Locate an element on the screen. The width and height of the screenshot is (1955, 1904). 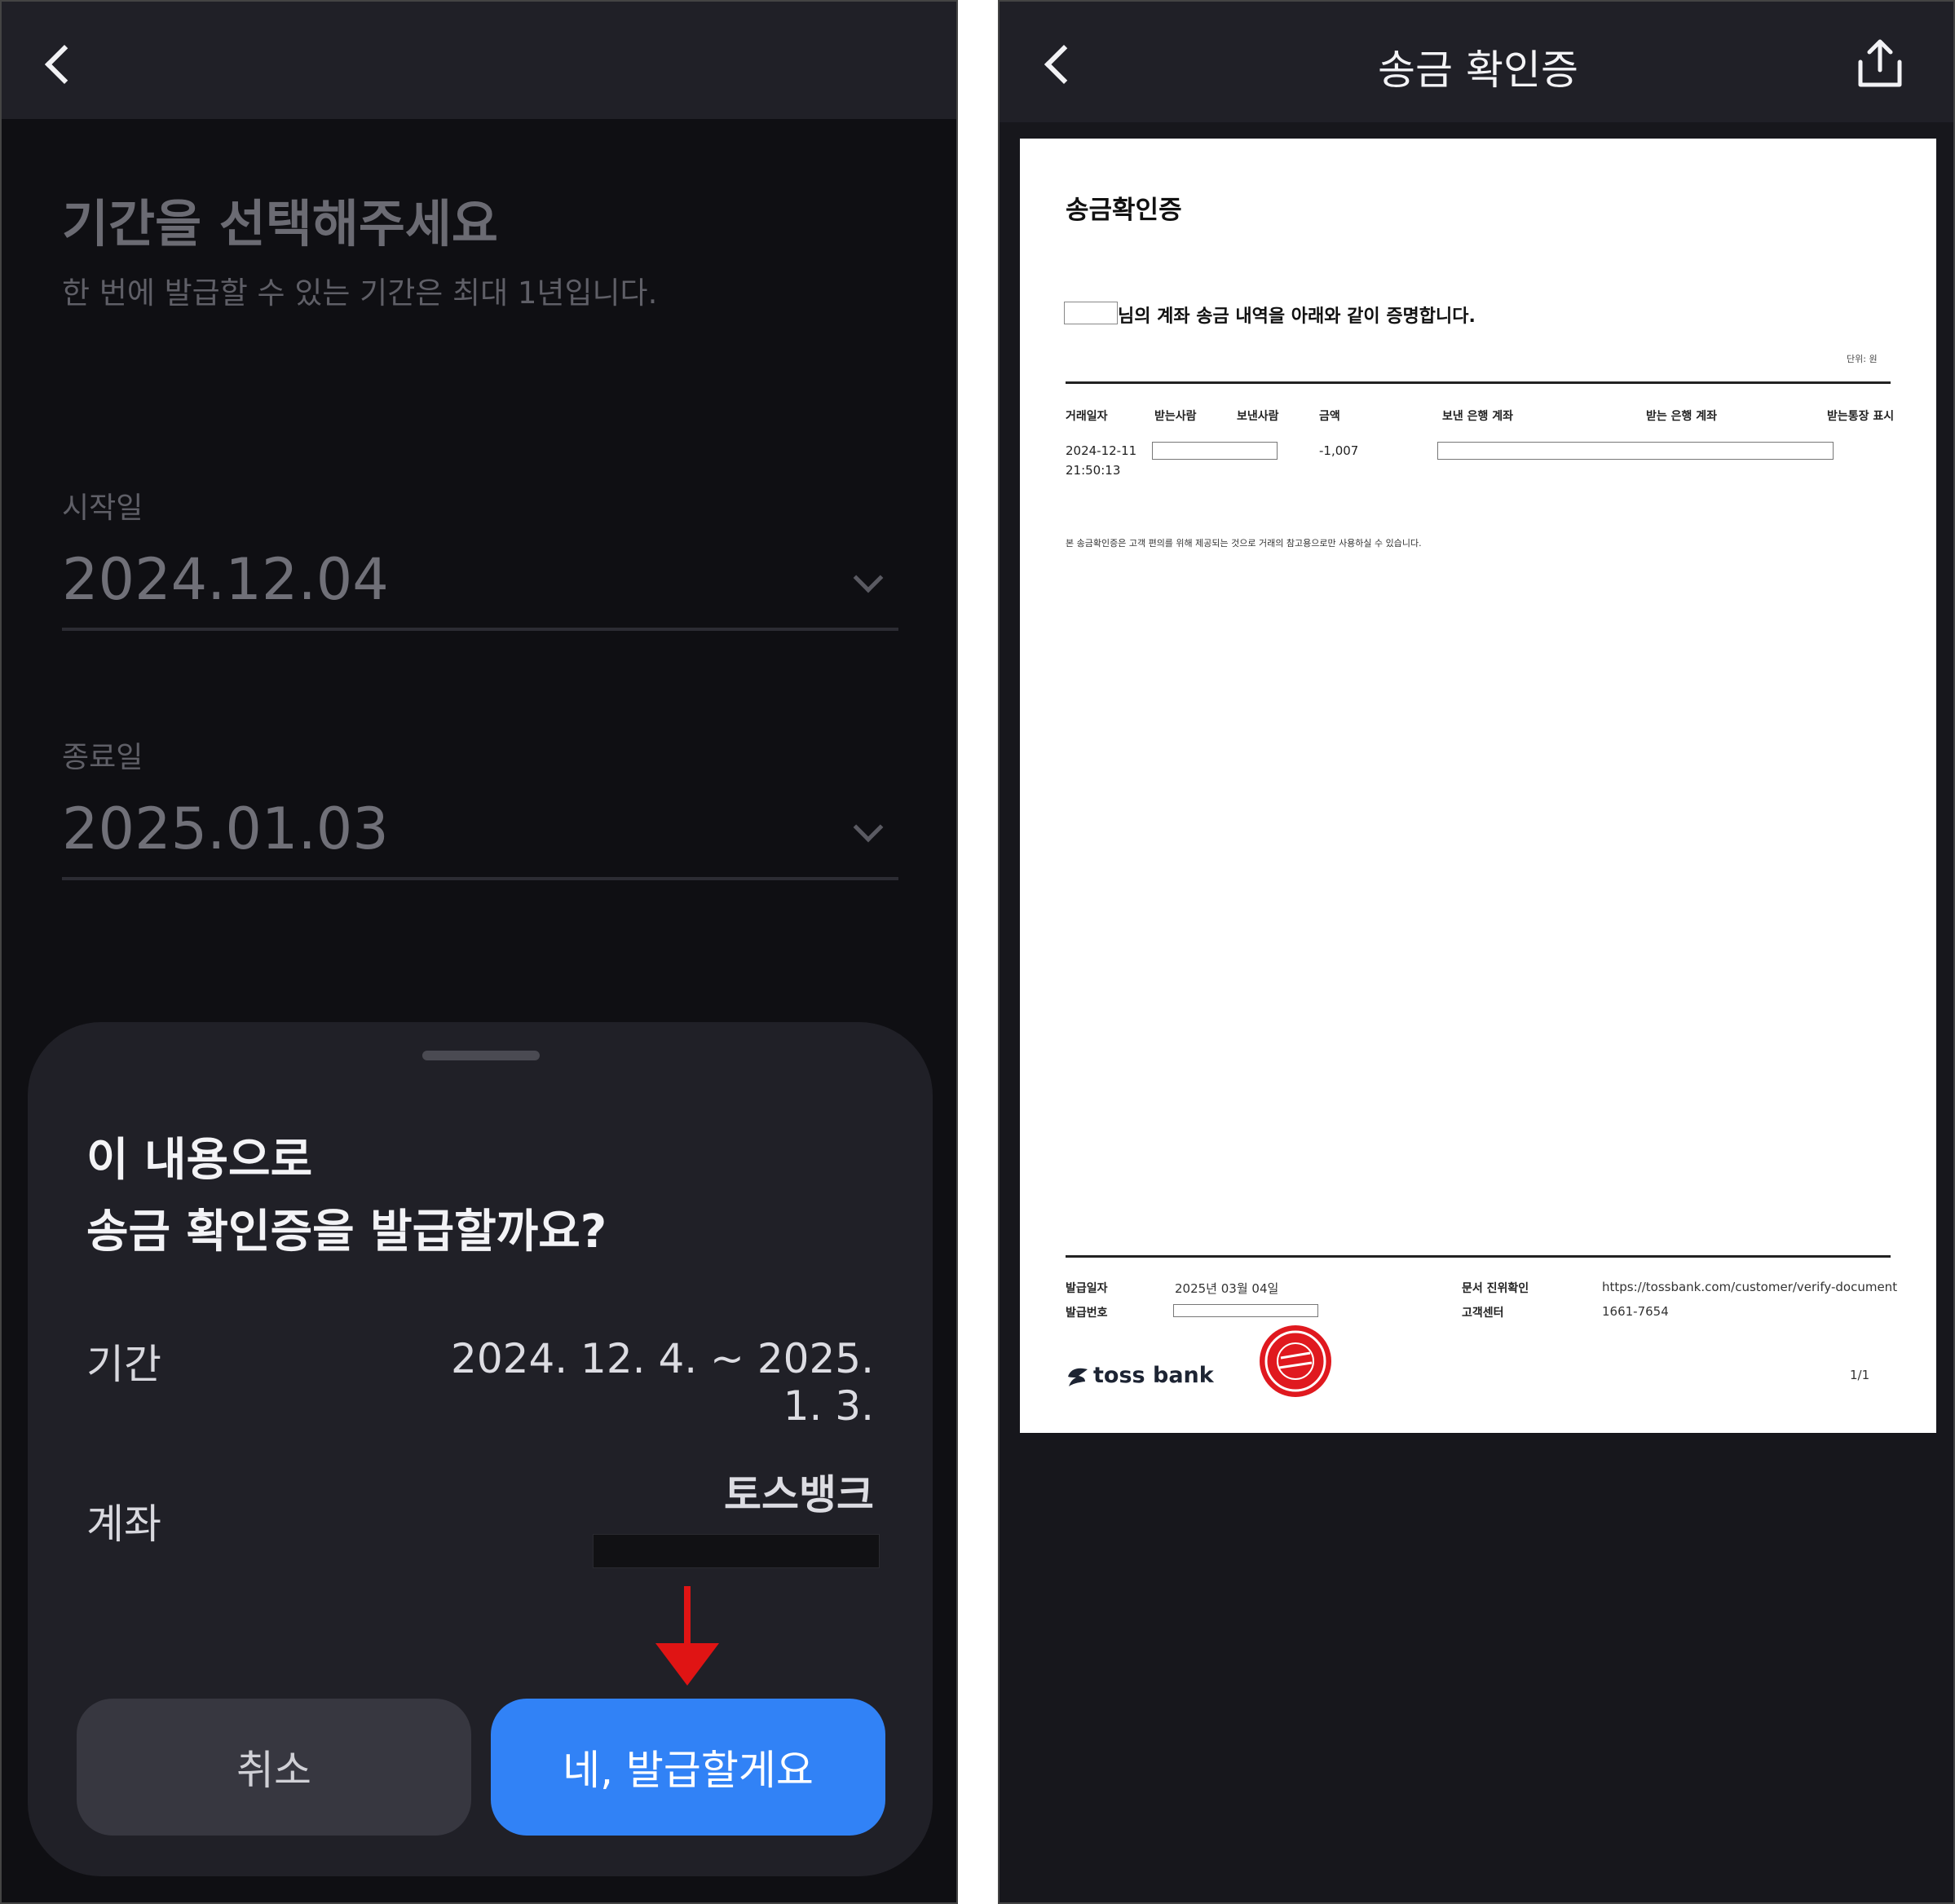
start-date-label: 시작일 is located at coordinates (103, 508).